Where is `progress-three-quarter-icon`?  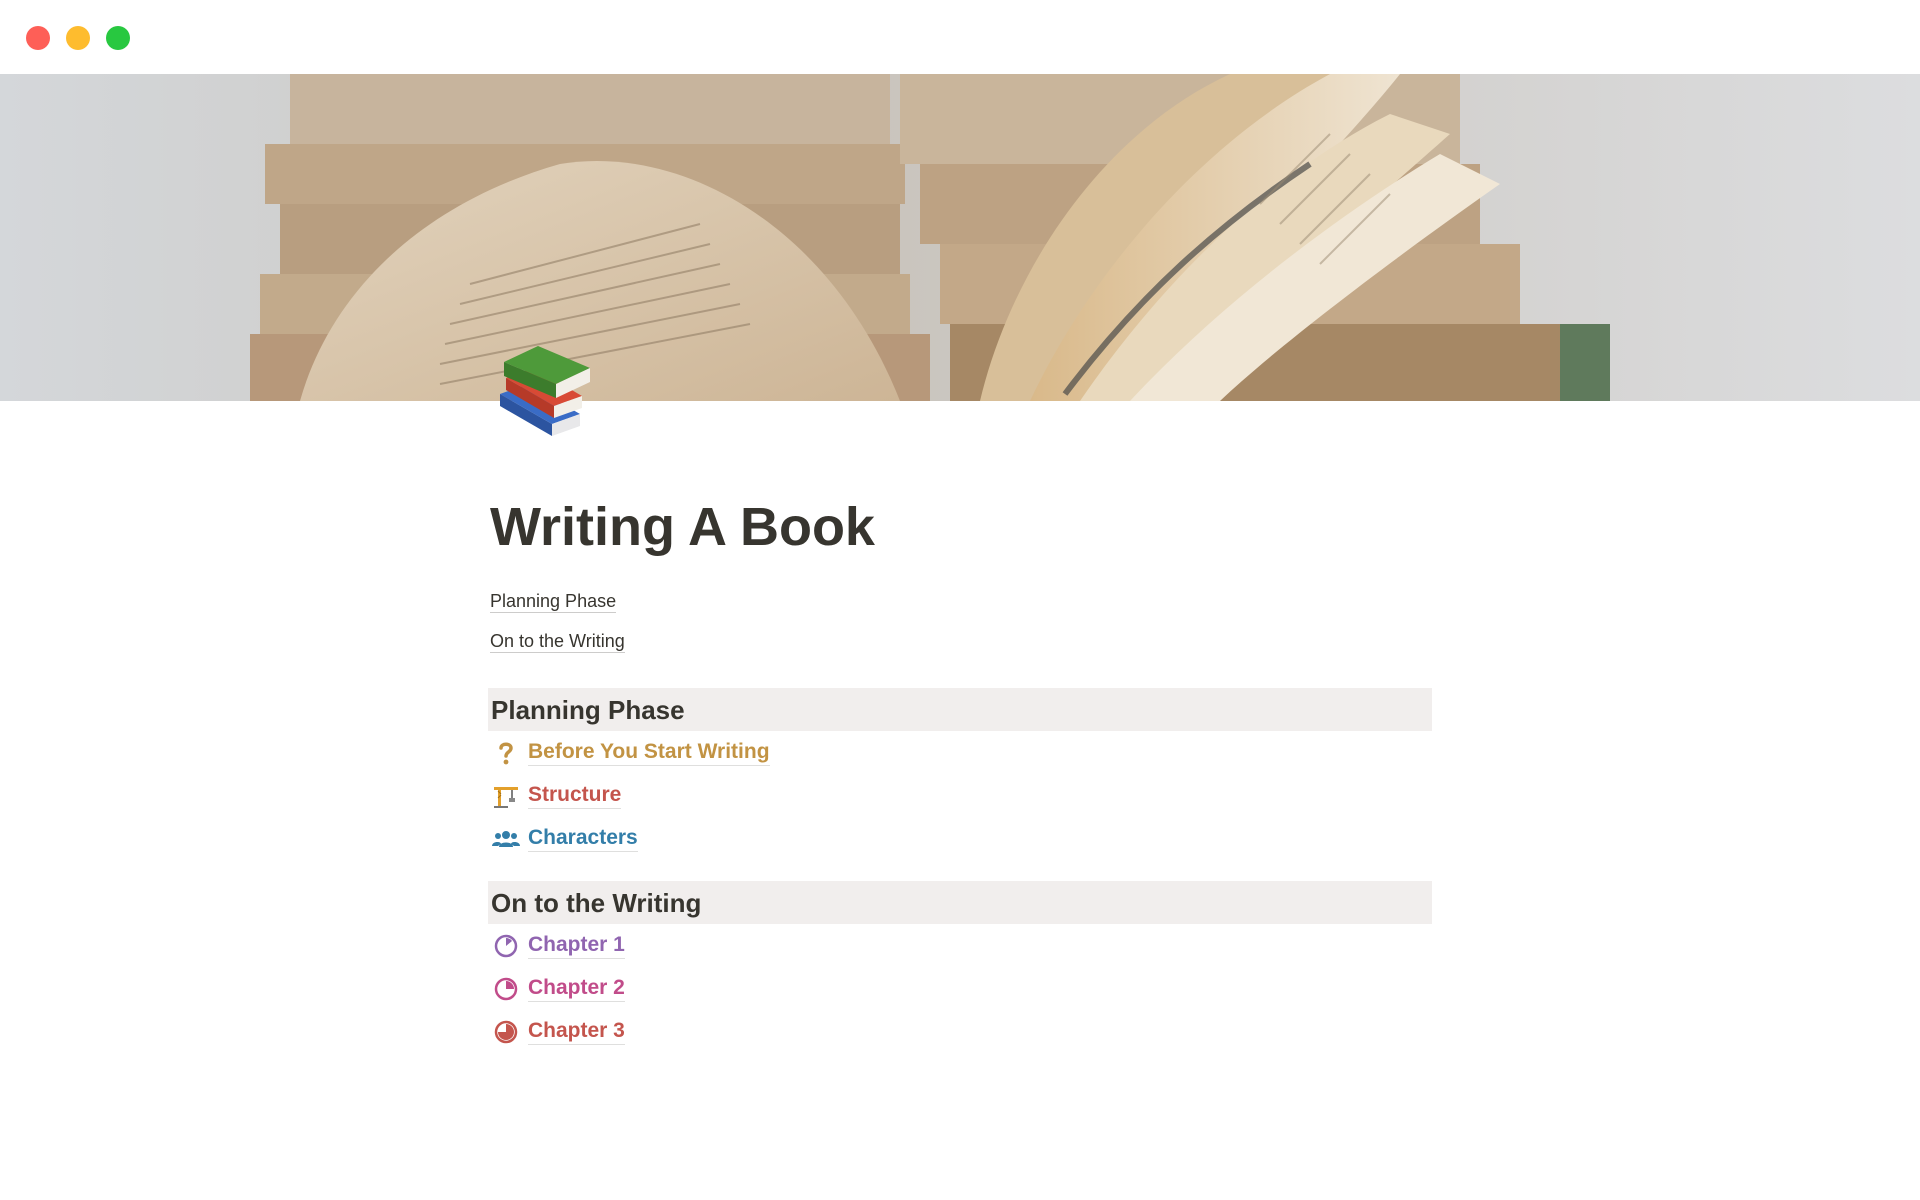
progress-three-quarter-icon is located at coordinates (506, 1032).